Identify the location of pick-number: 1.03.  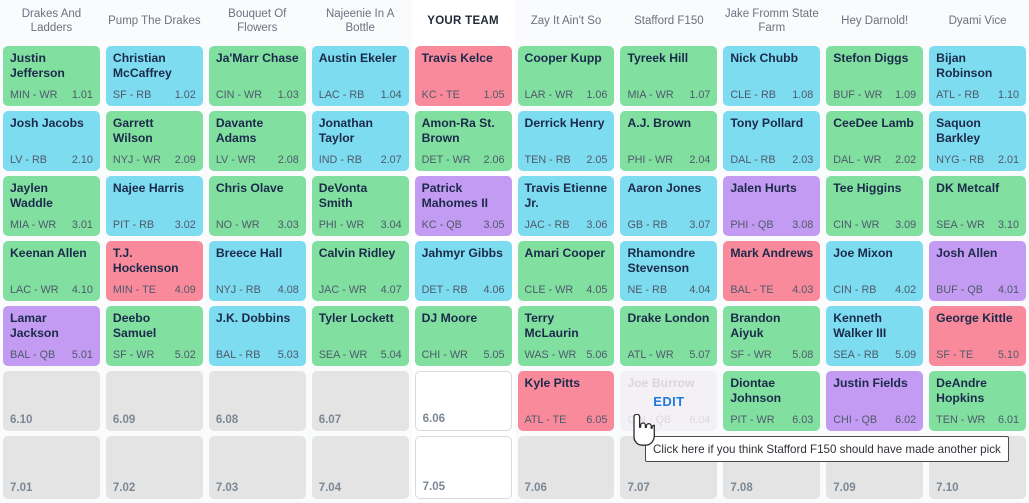
(288, 95).